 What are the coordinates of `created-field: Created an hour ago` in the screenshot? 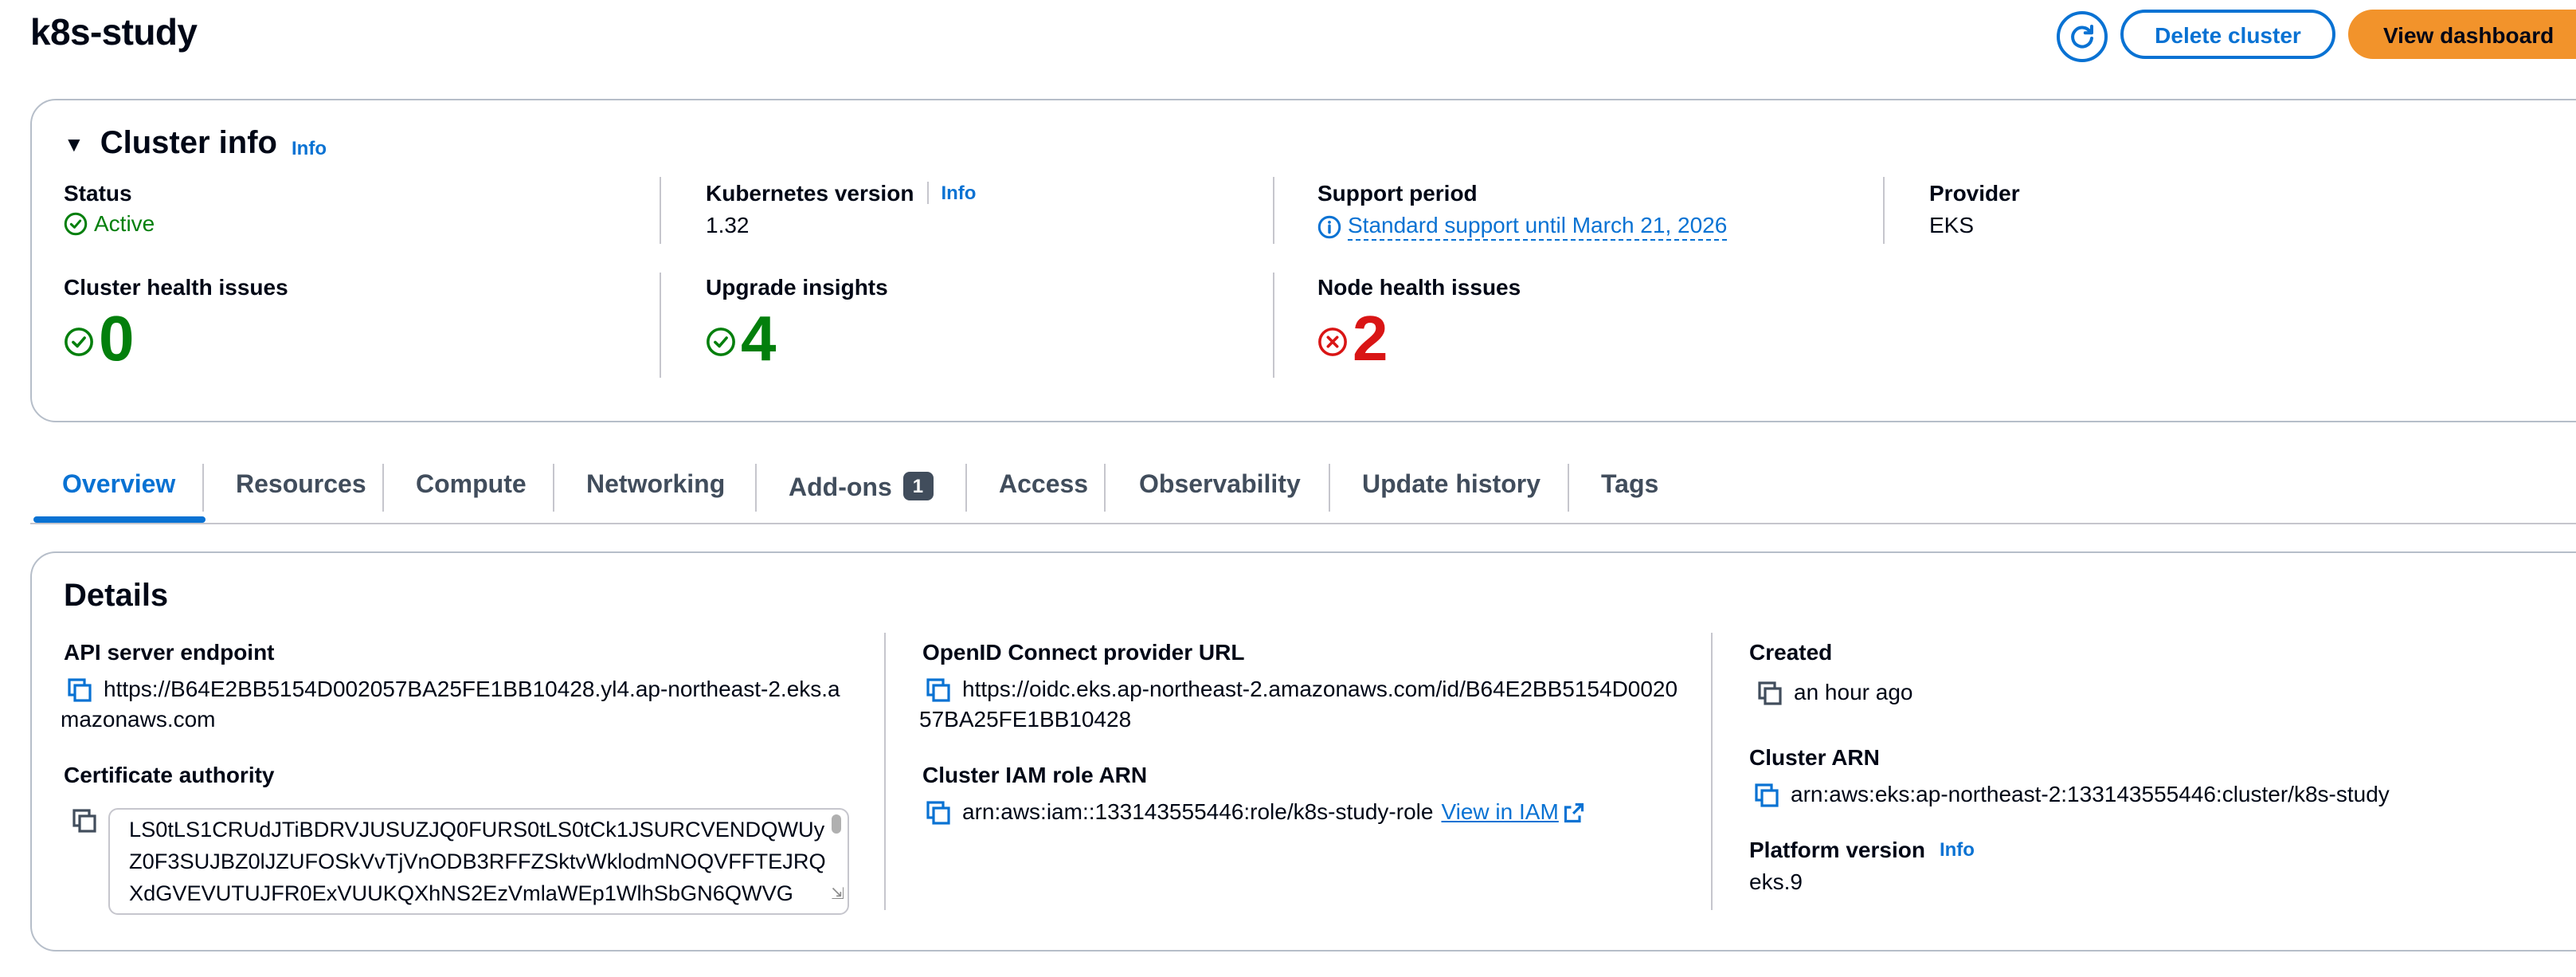 It's located at (1830, 673).